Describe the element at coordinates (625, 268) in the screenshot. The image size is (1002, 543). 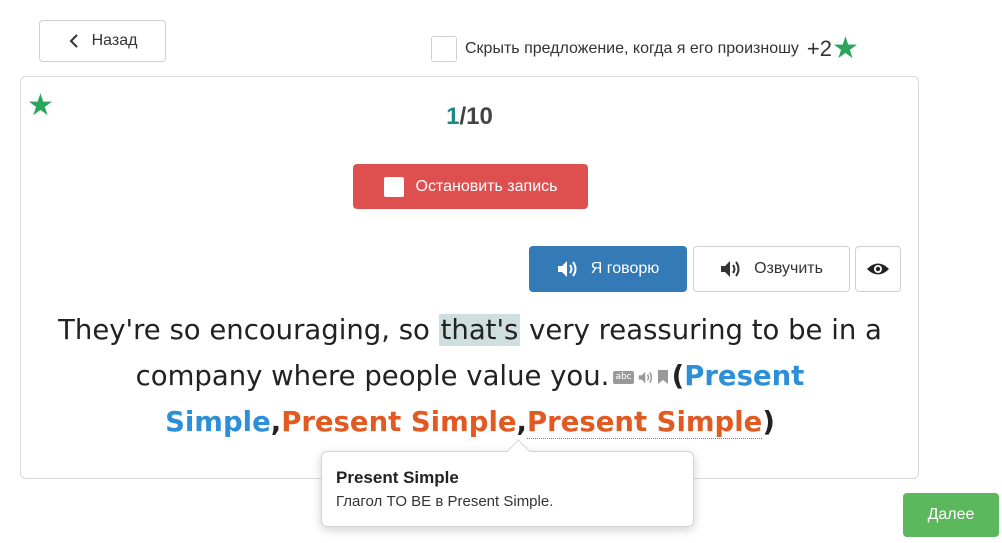
I see `i-speak-label: Я говорю` at that location.